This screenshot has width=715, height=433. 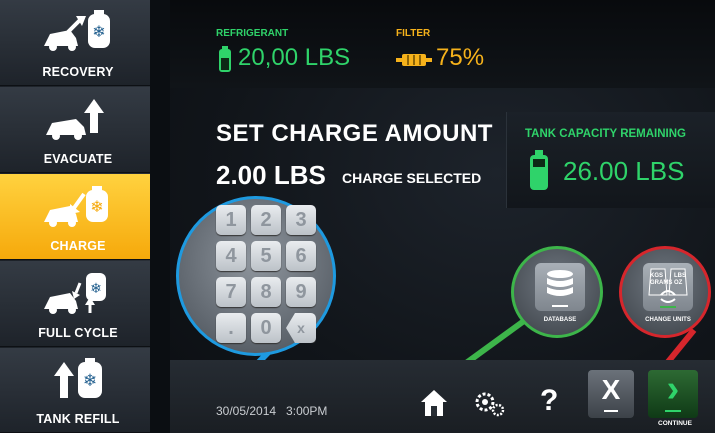 I want to click on change-units-magnifier: KGS GRAMS LBS OZ CHANGE UNITS, so click(x=665, y=292).